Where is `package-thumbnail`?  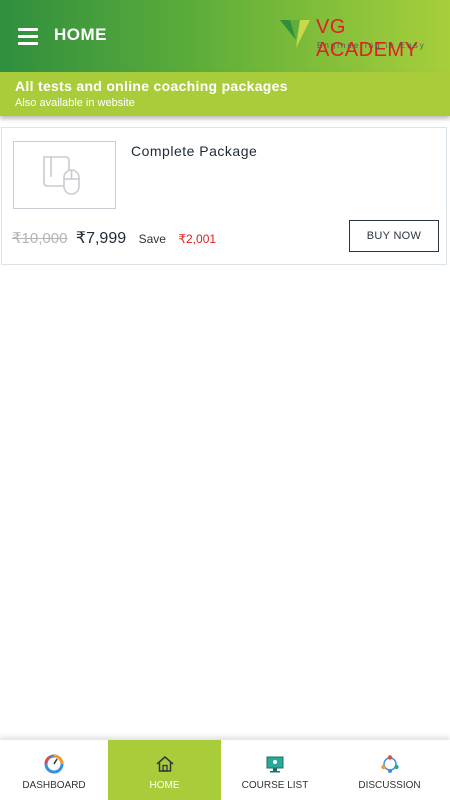 package-thumbnail is located at coordinates (64, 175).